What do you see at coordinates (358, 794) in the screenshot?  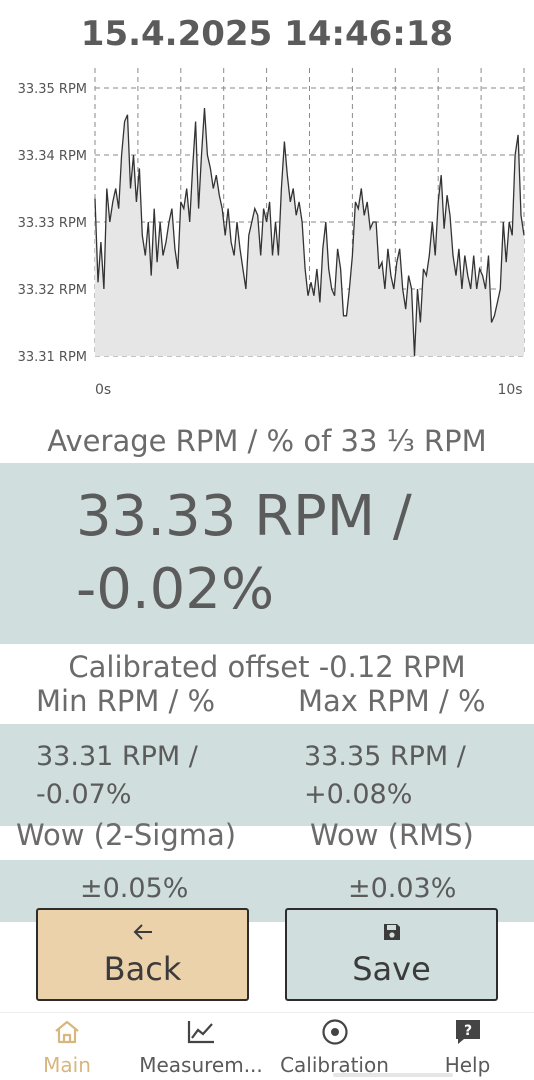 I see `max-percent: +0.08%` at bounding box center [358, 794].